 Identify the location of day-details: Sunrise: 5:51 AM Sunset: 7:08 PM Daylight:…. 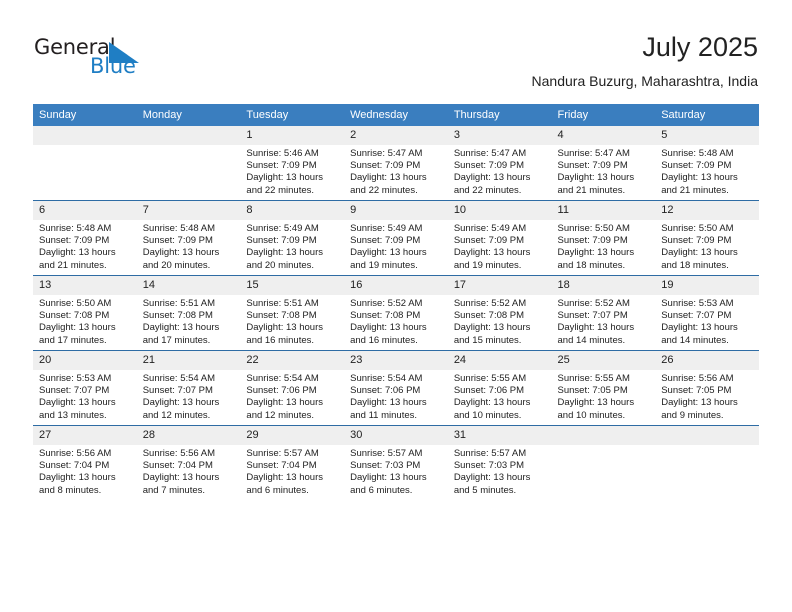
(292, 321).